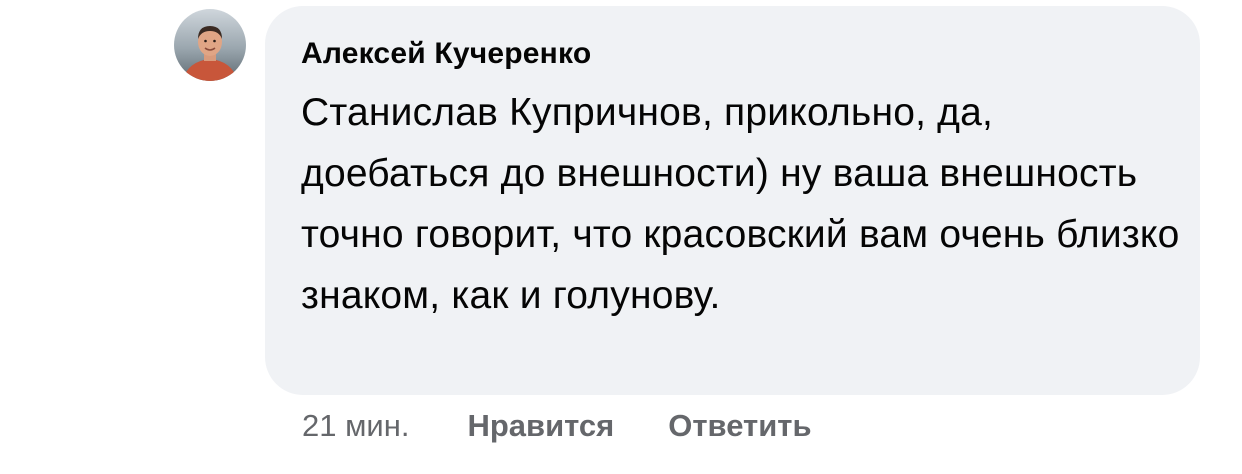  I want to click on reply-button: Ответить, so click(739, 426).